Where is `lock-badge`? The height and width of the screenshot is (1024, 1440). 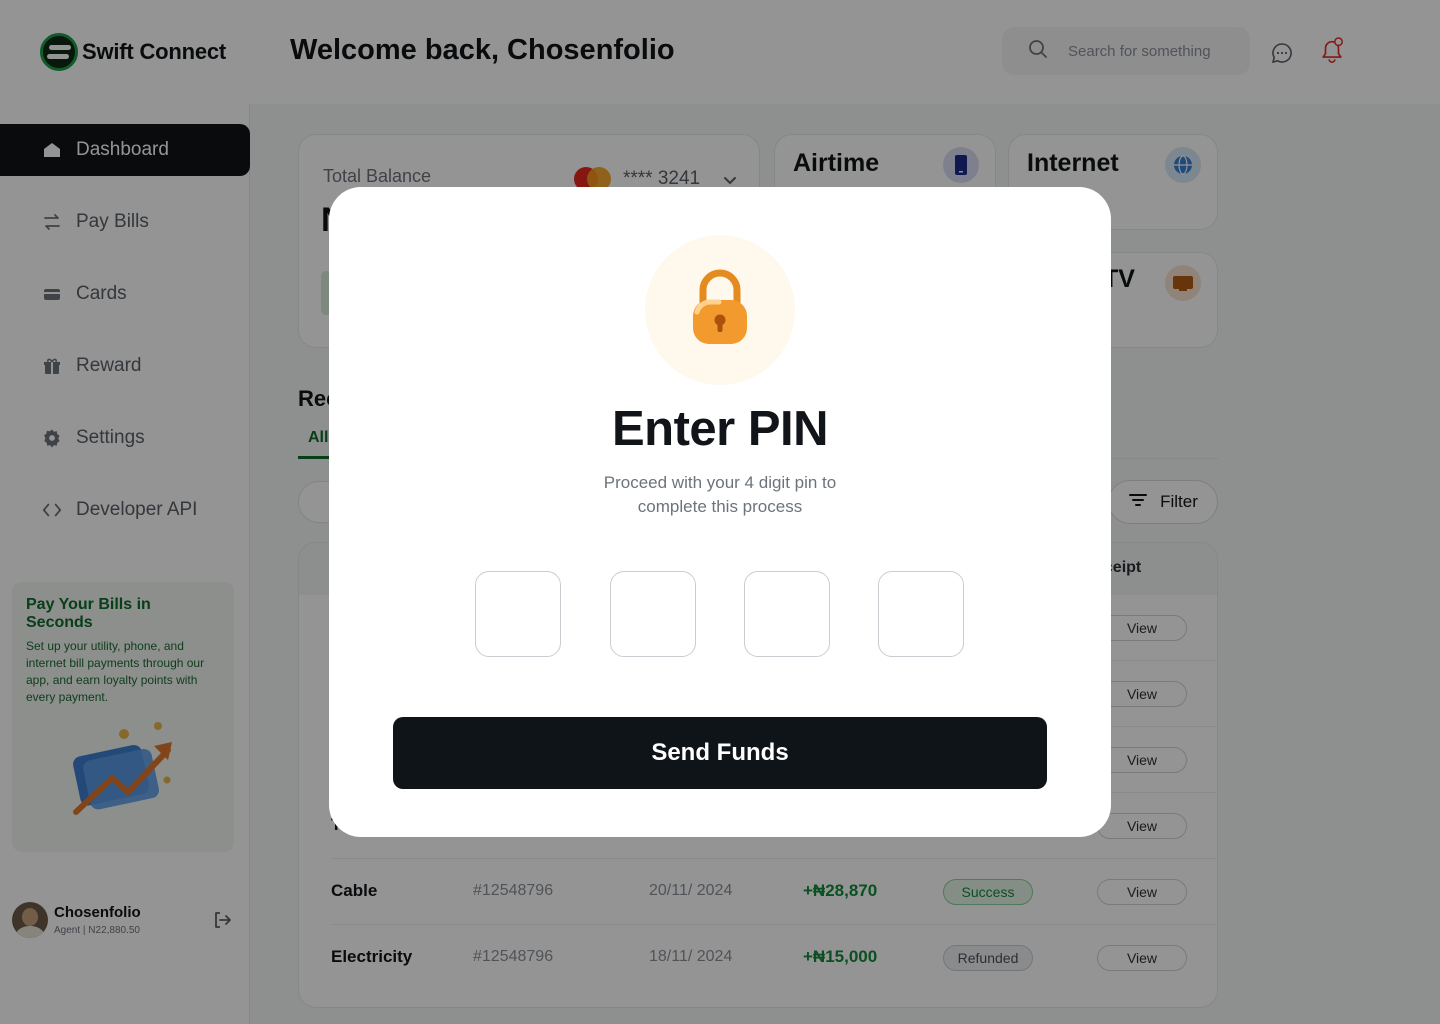
lock-badge is located at coordinates (720, 310).